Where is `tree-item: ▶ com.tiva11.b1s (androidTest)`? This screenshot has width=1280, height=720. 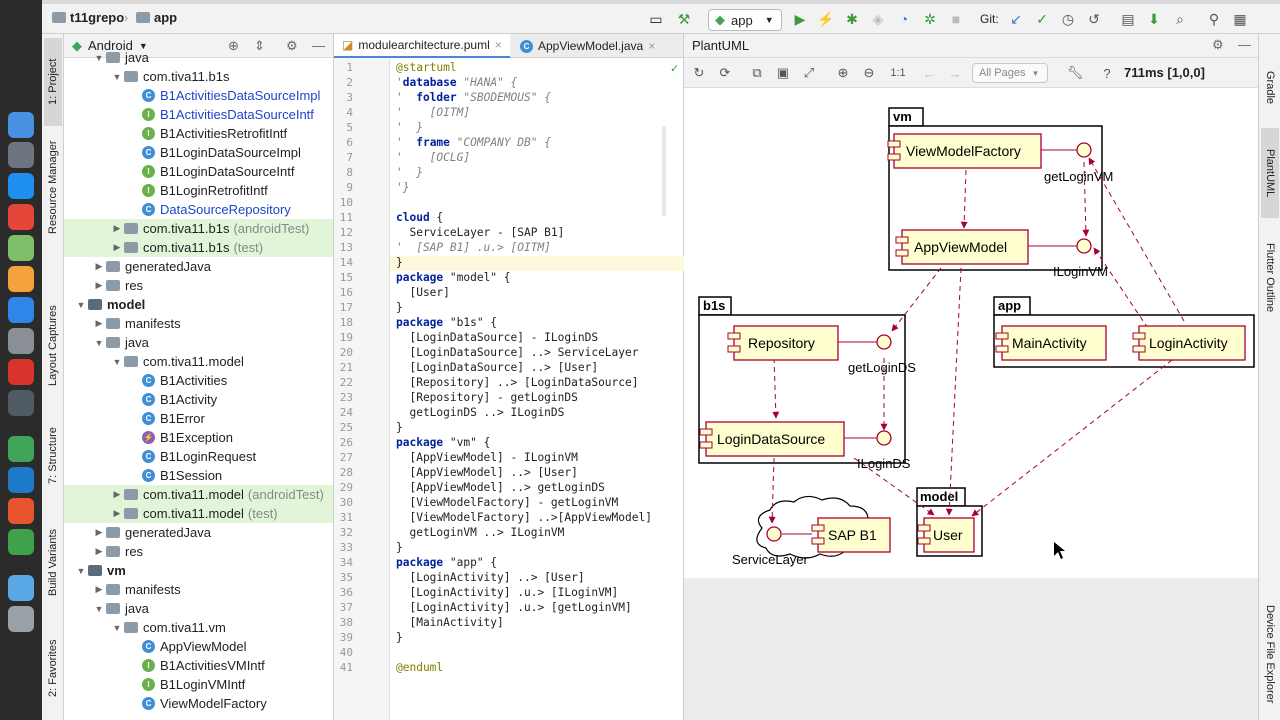
tree-item: ▶ com.tiva11.b1s (androidTest) is located at coordinates (198, 228).